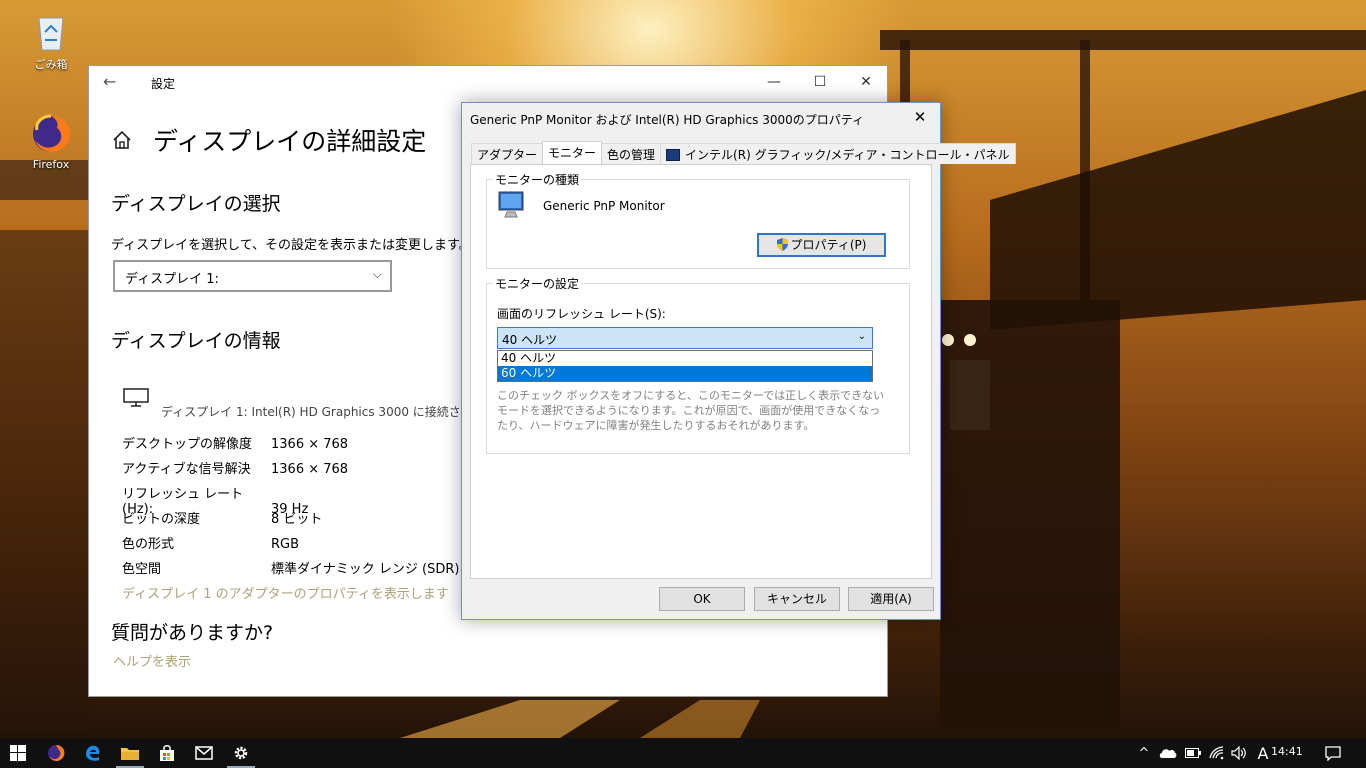 This screenshot has width=1366, height=768. I want to click on uac-shield-icon, so click(782, 244).